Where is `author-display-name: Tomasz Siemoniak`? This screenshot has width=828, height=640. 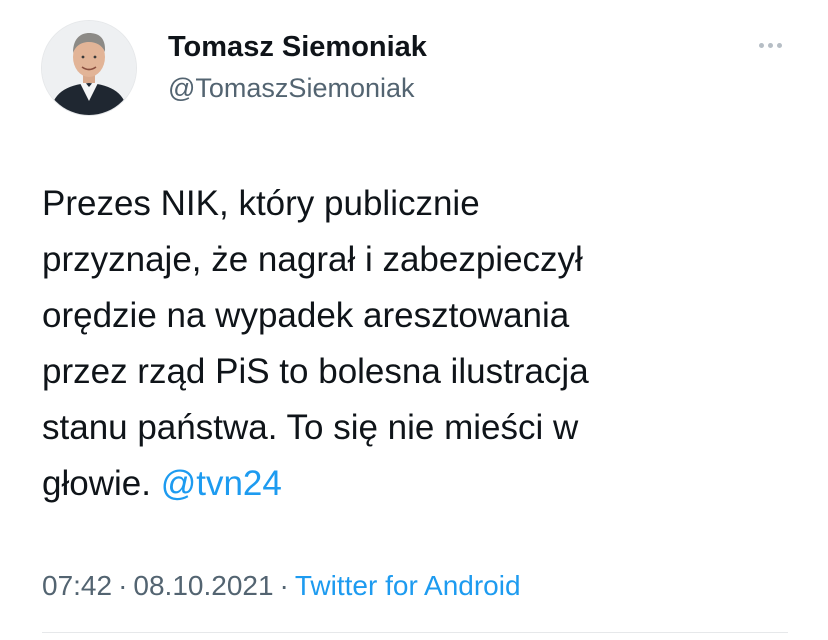
author-display-name: Tomasz Siemoniak is located at coordinates (297, 47).